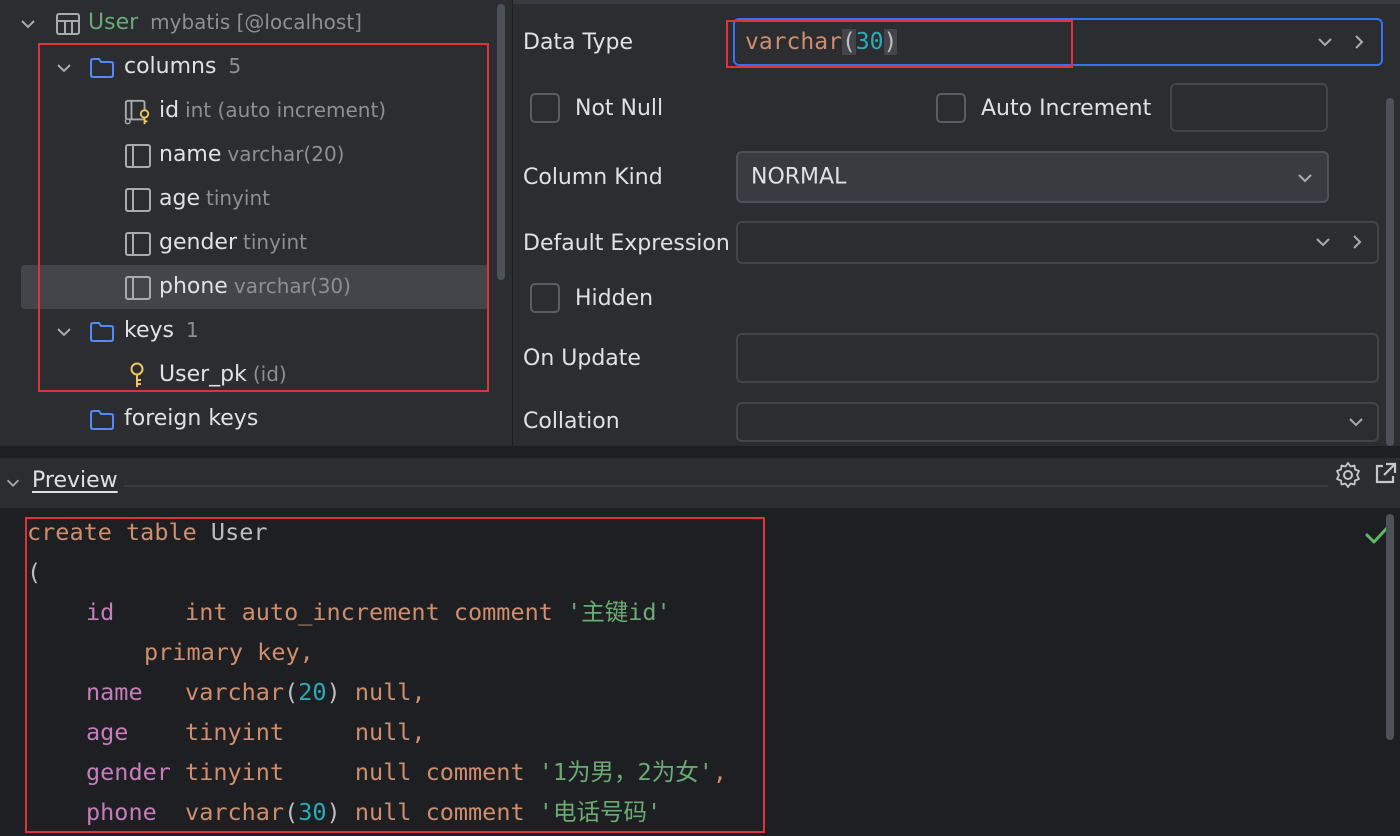 The width and height of the screenshot is (1400, 836). I want to click on code-line-7: gender tinyint null comment '1为男，2为女',, so click(406, 772).